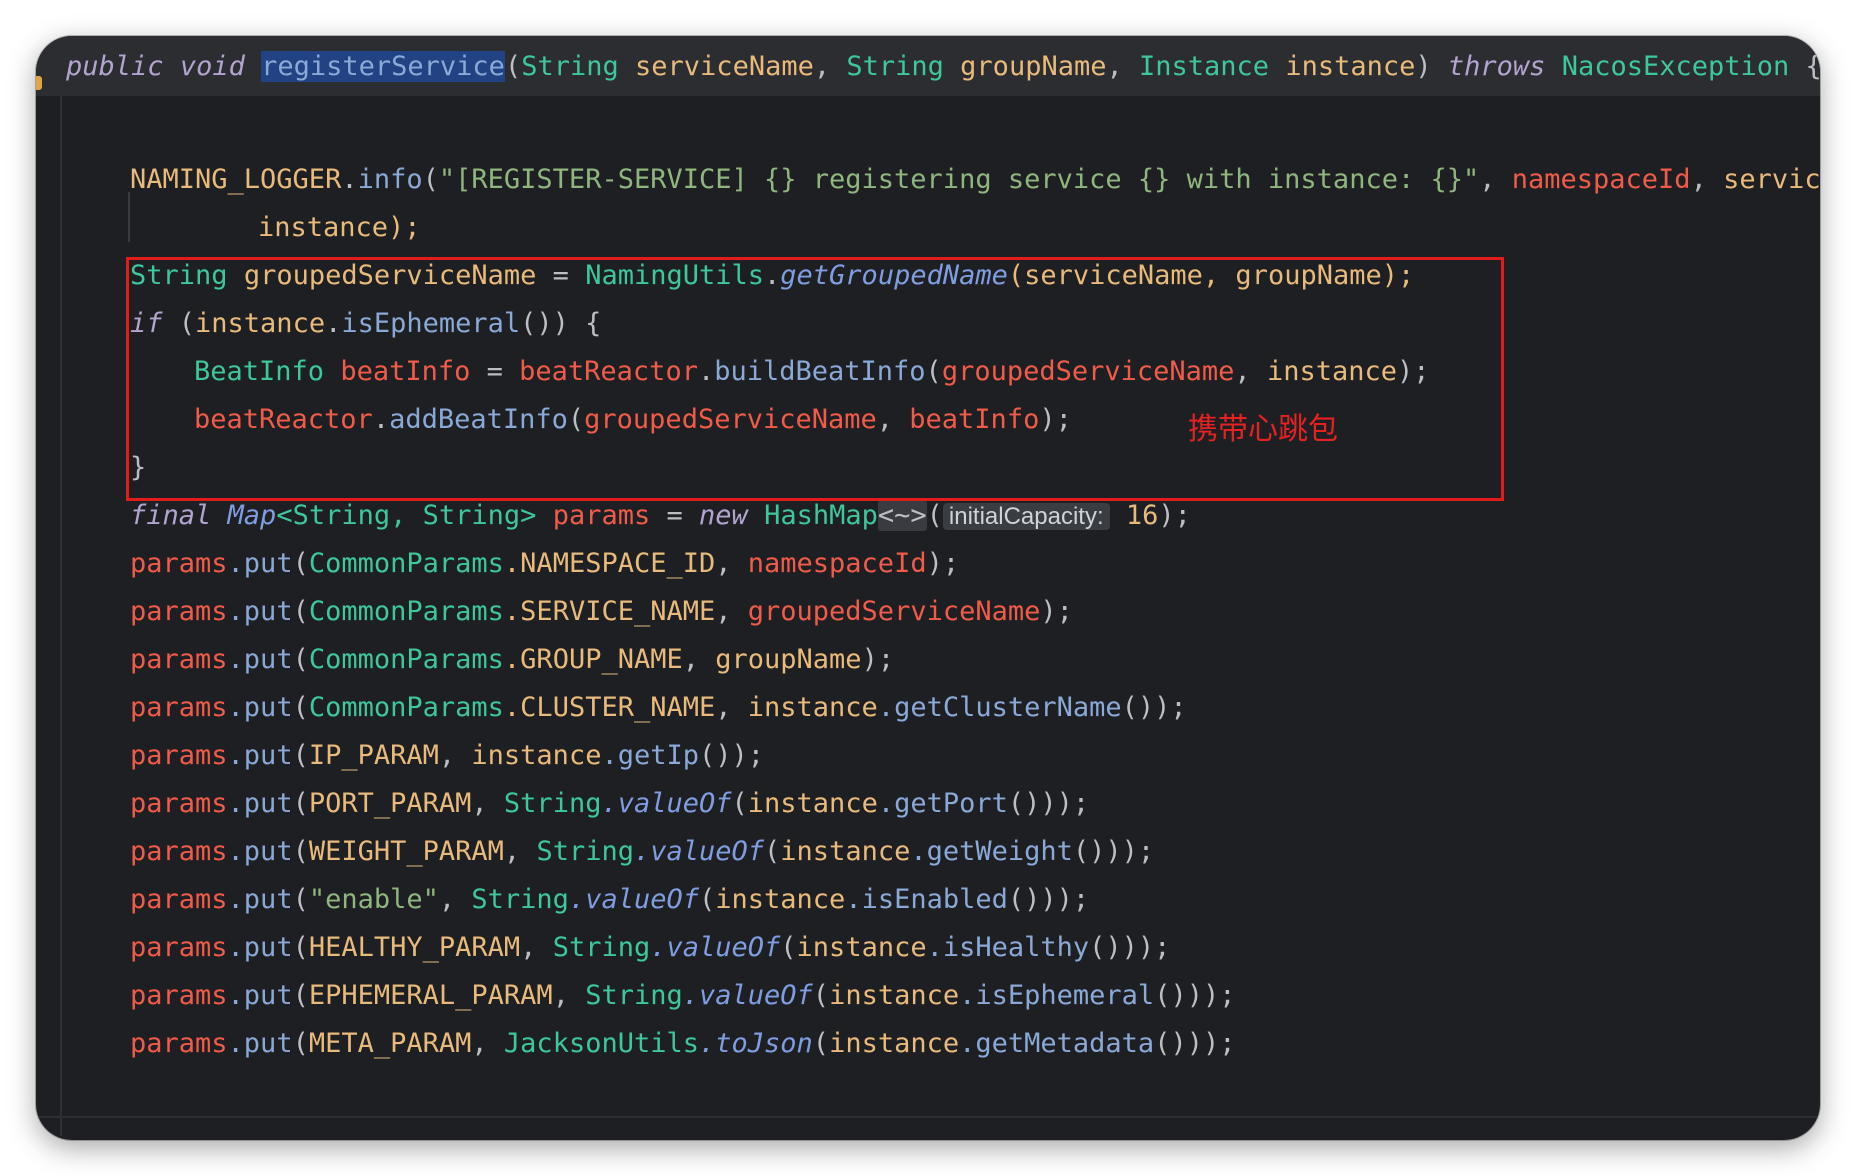 Image resolution: width=1856 pixels, height=1176 pixels. I want to click on method-call: .isHealthy, so click(1008, 947).